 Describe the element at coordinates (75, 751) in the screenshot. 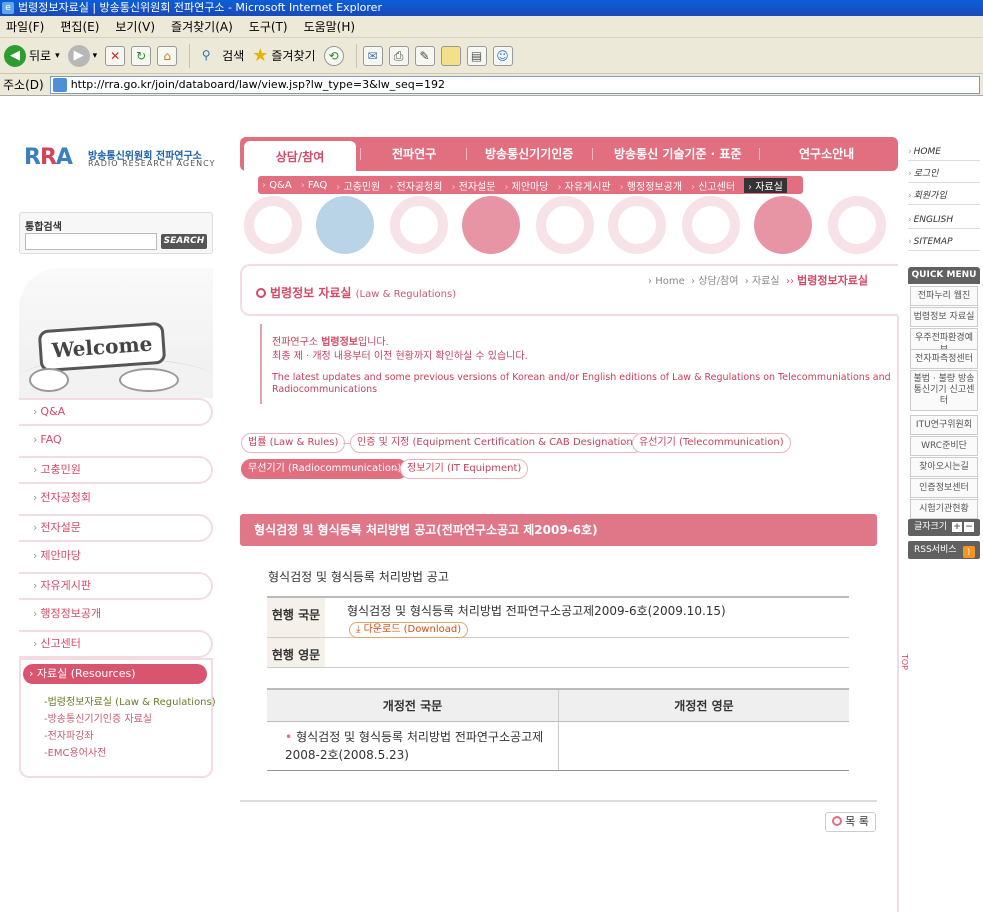

I see `leftnav-sub-emc: -EMC용어사전` at that location.